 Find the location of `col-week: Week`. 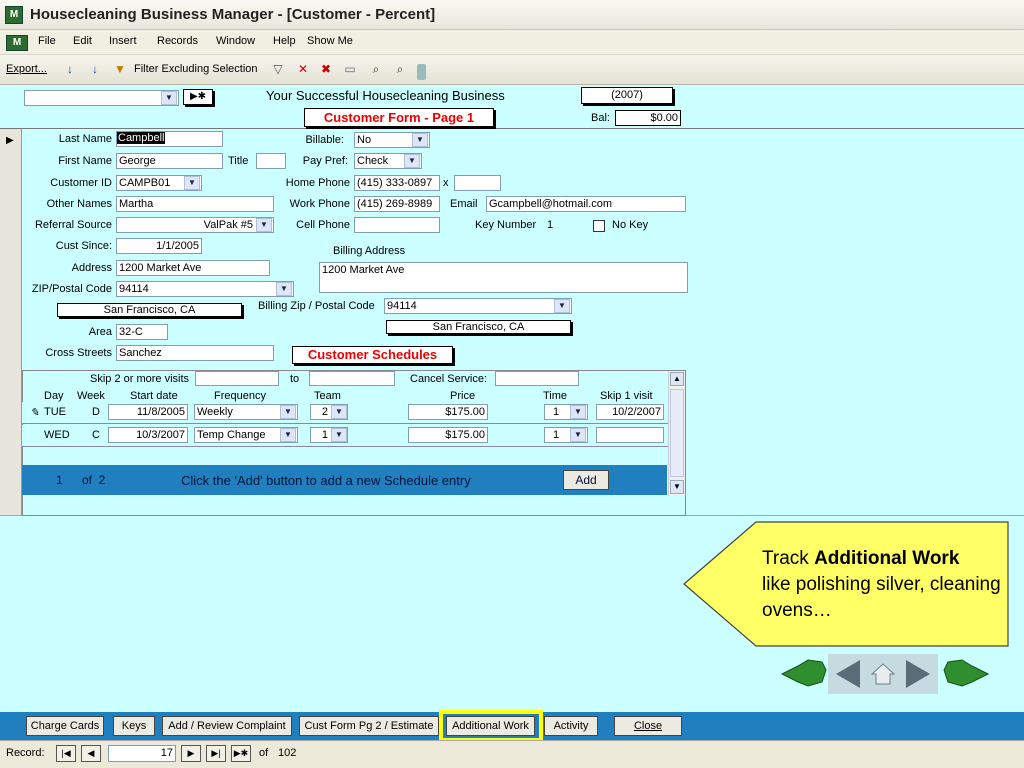

col-week: Week is located at coordinates (91, 396).